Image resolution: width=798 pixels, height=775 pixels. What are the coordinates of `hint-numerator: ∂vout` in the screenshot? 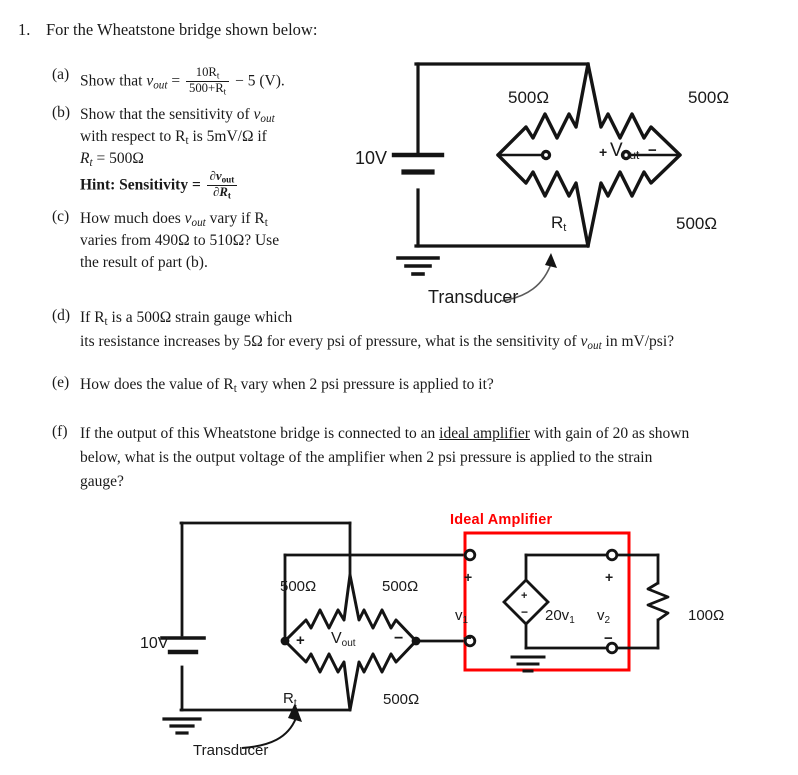 It's located at (222, 177).